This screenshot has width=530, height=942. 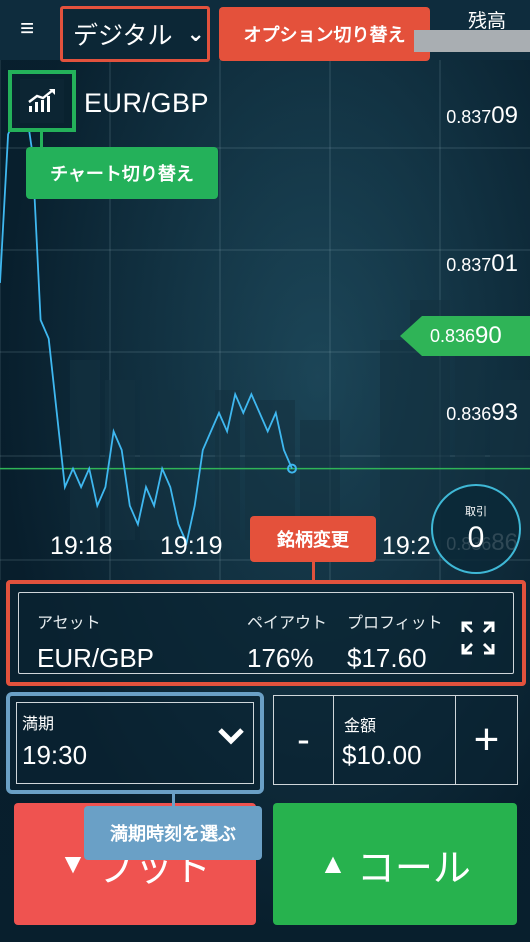 I want to click on top-bar: ≡ デジタル ⌄ オプション切り替え 残高, so click(x=265, y=31).